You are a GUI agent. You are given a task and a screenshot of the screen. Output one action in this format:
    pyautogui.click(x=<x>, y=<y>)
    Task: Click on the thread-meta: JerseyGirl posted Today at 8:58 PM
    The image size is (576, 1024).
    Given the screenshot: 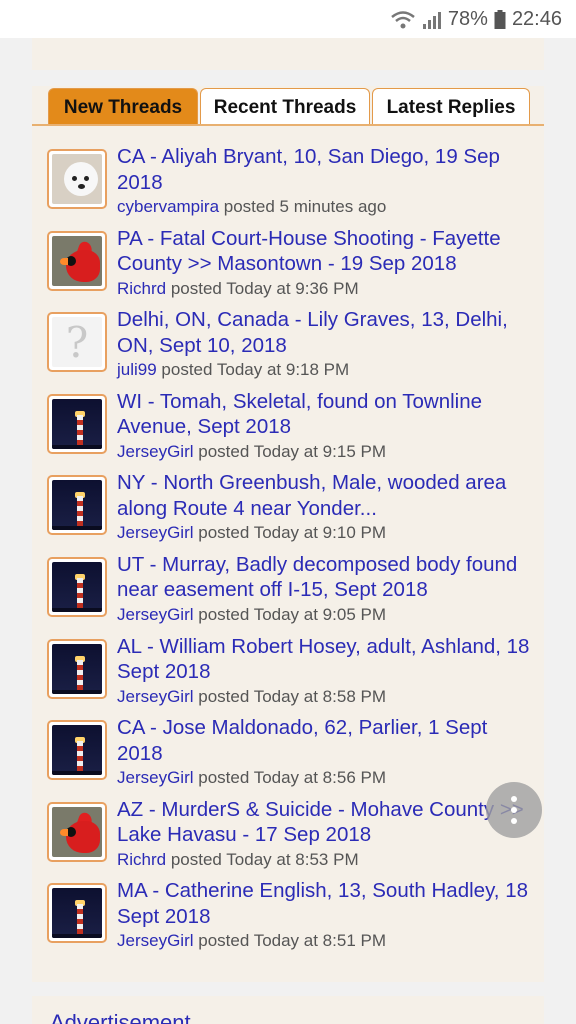 What is the action you would take?
    pyautogui.click(x=251, y=697)
    